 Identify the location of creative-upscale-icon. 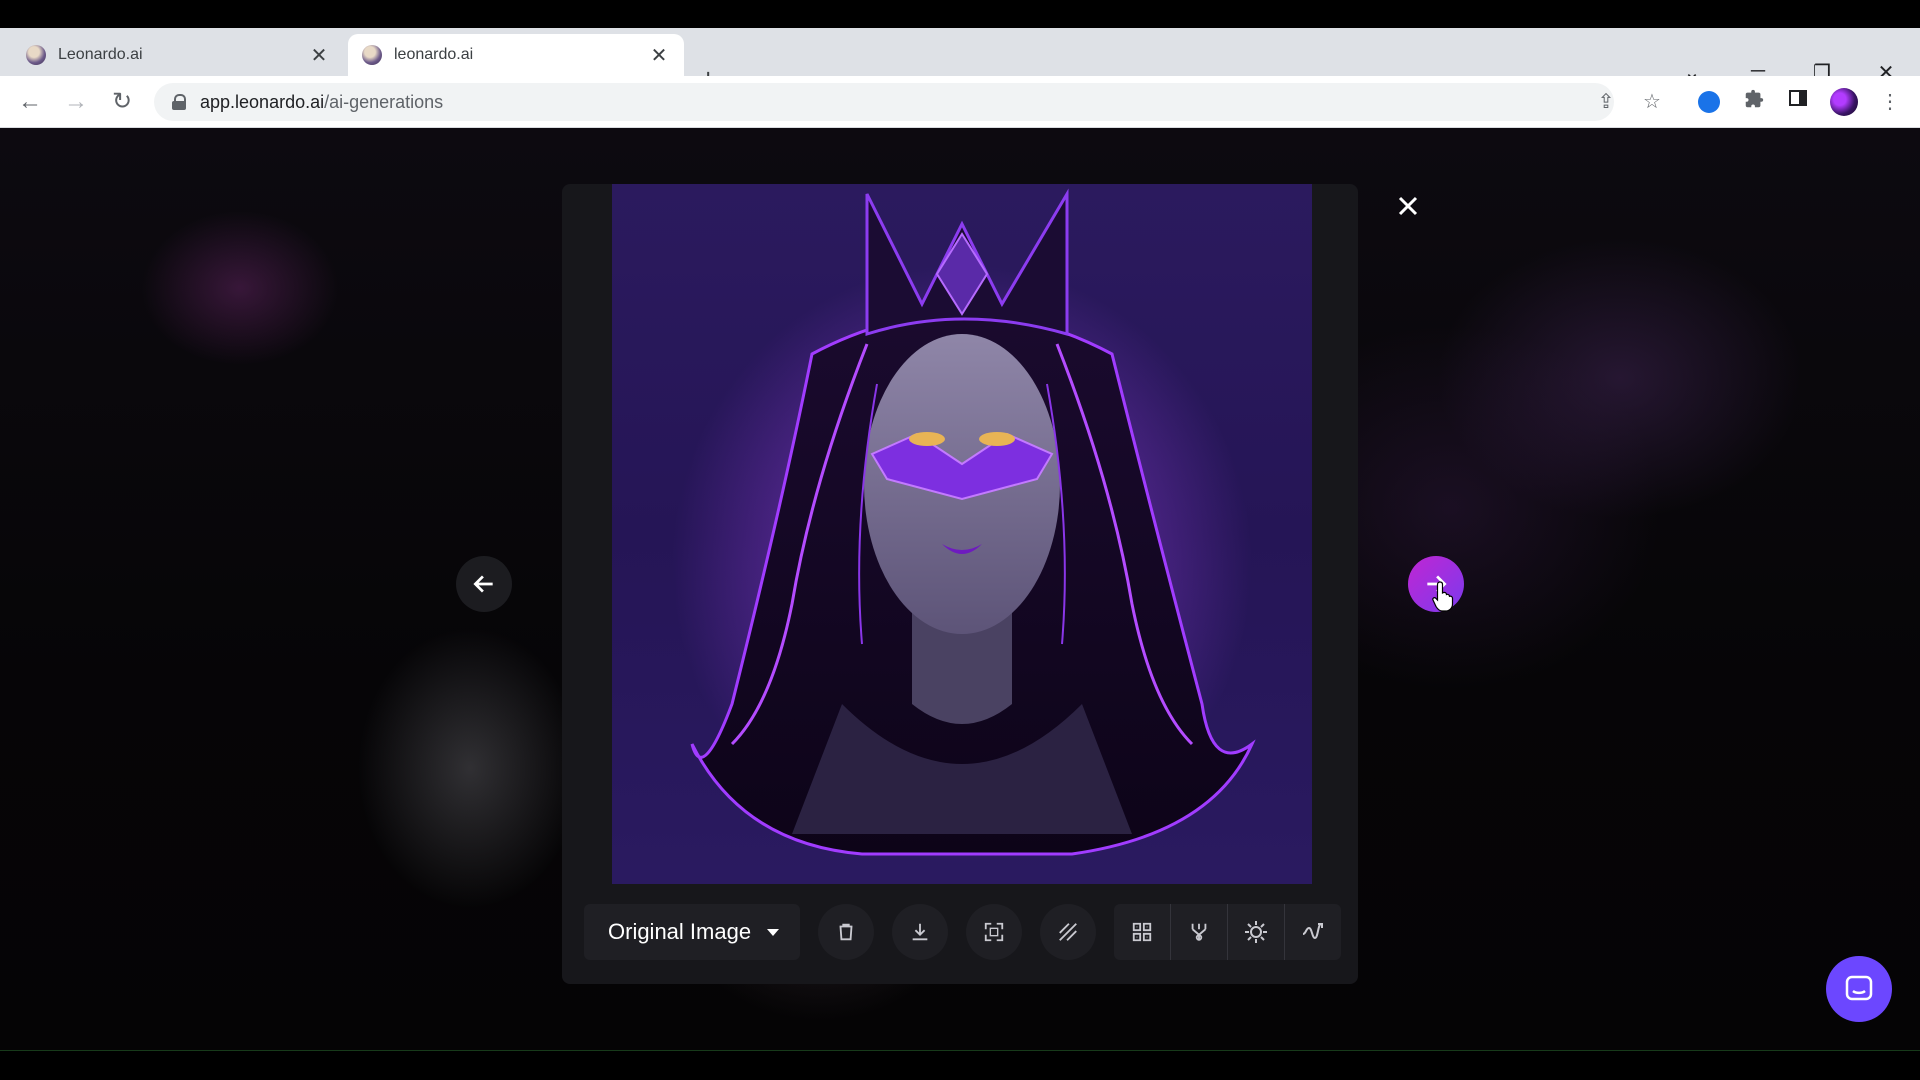
(1256, 932).